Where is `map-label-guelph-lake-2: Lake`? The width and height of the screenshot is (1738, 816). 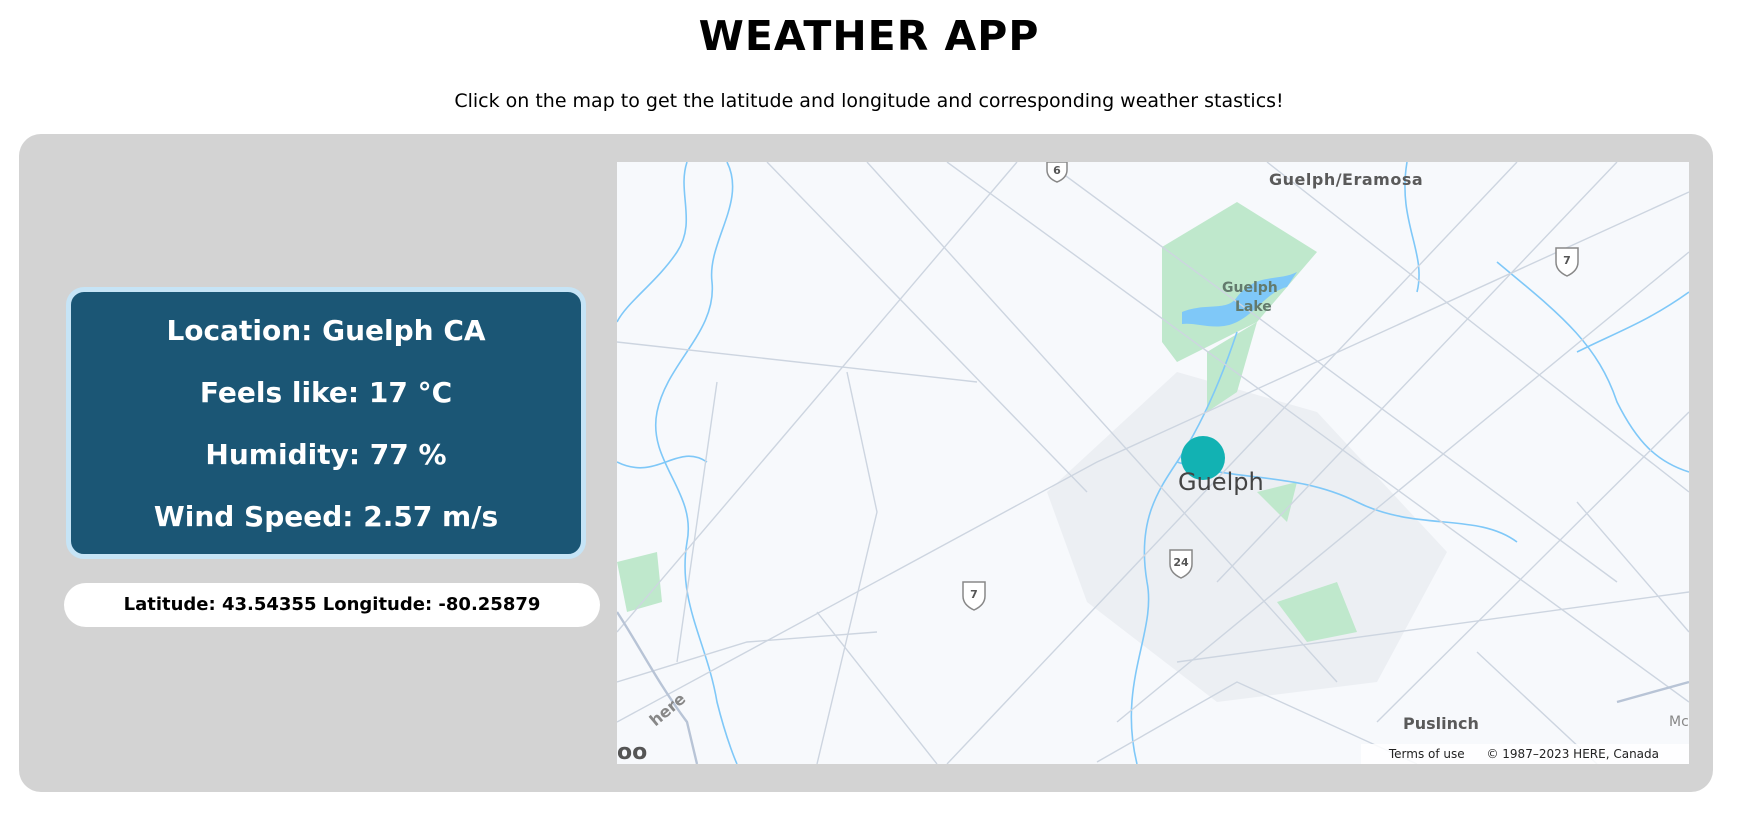
map-label-guelph-lake-2: Lake is located at coordinates (1253, 307).